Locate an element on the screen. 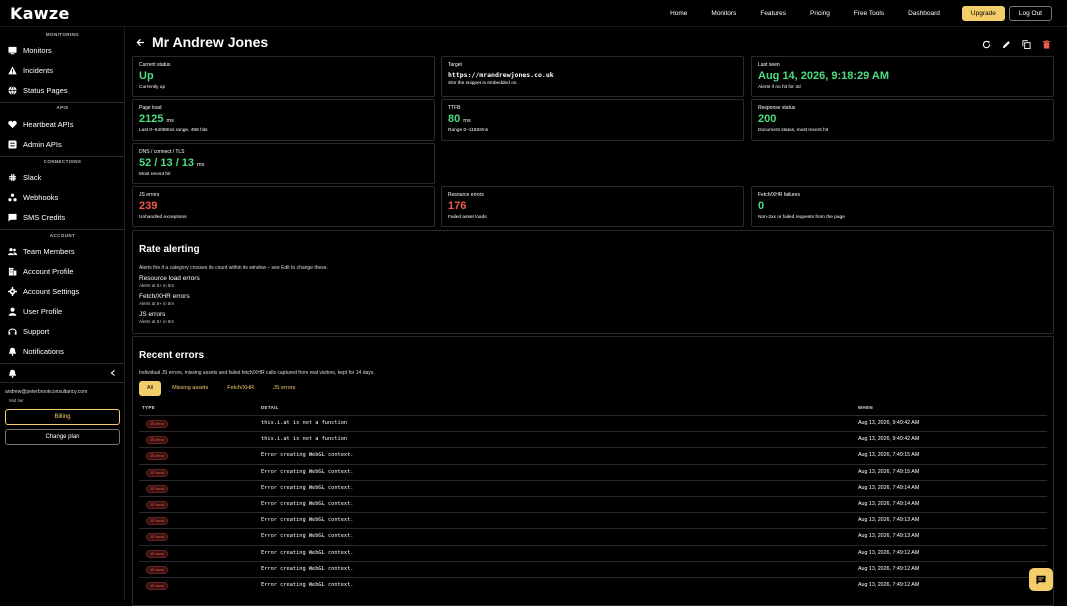 The height and width of the screenshot is (606, 1067). sidebar-item-label: Slack is located at coordinates (32, 177).